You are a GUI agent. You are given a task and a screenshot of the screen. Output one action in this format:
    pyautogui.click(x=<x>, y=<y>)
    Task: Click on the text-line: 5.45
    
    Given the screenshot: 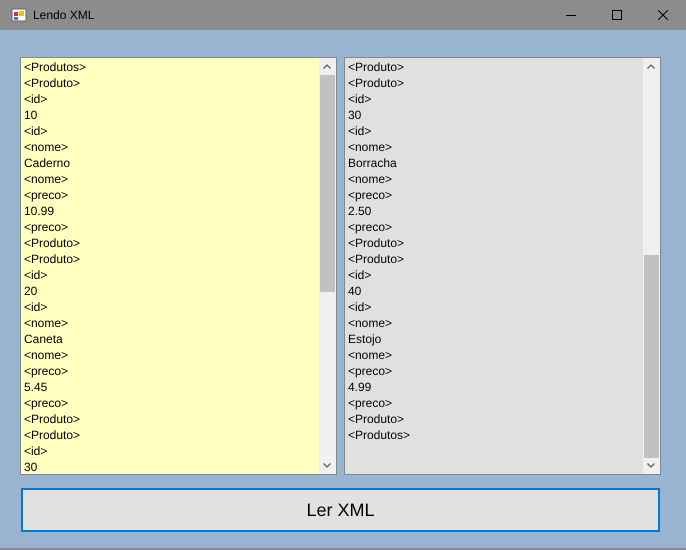 What is the action you would take?
    pyautogui.click(x=36, y=387)
    